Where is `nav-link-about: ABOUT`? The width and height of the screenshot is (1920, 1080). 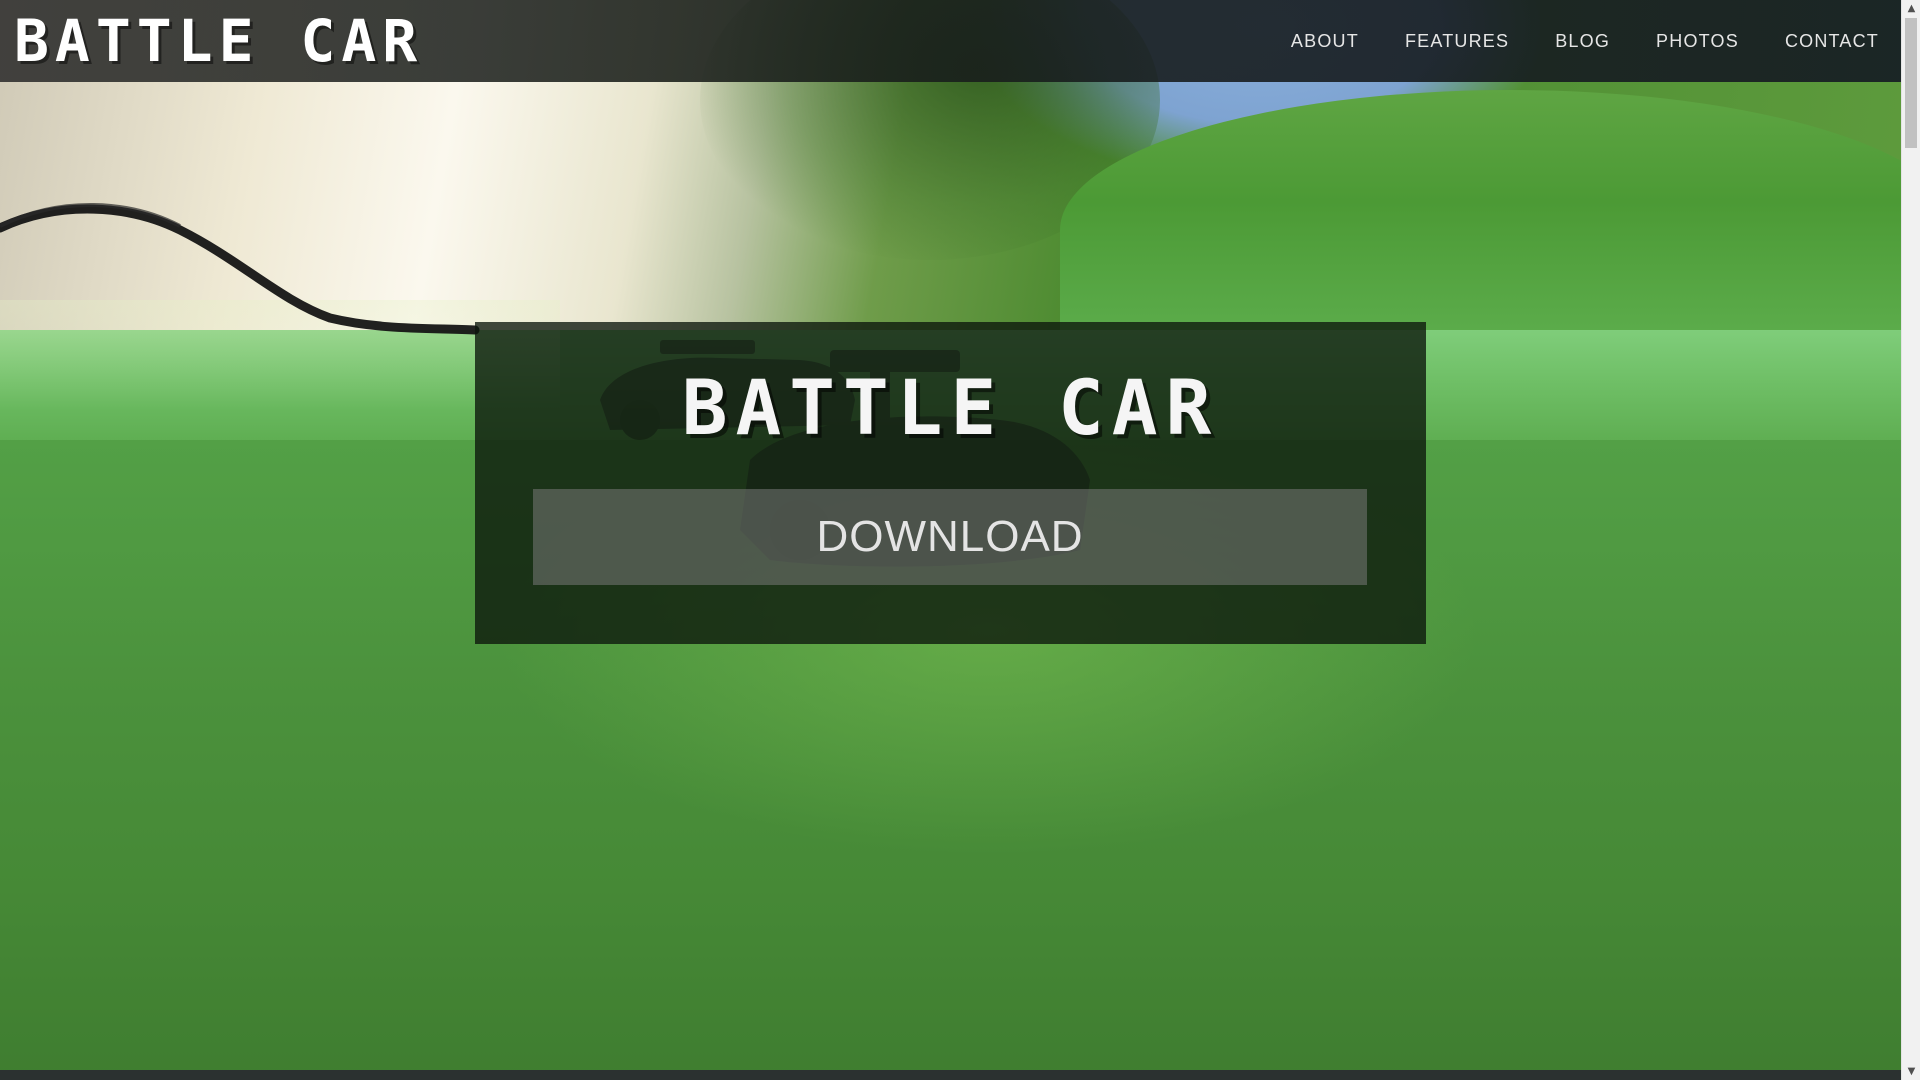 nav-link-about: ABOUT is located at coordinates (1325, 41).